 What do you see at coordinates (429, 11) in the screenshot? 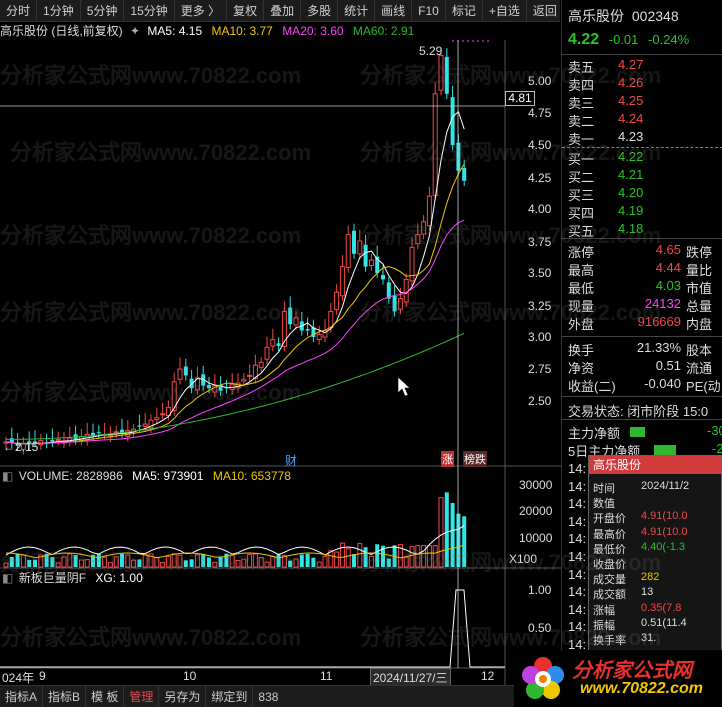
I see `f10-button: F10` at bounding box center [429, 11].